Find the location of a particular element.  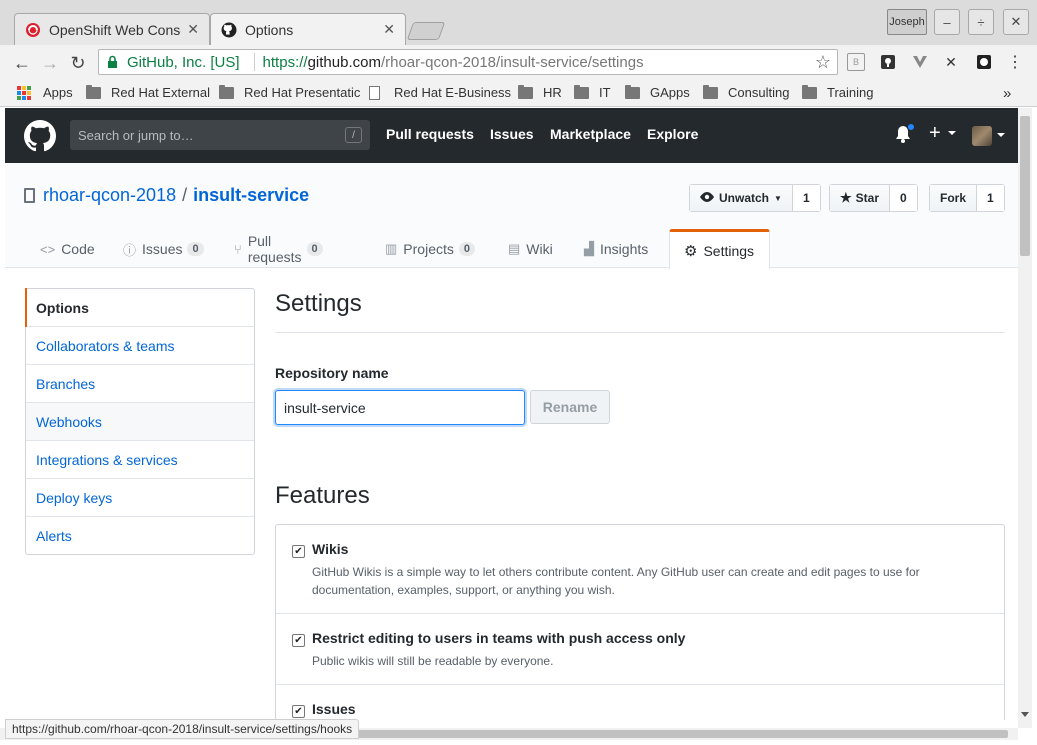

repo-owner-link: rhoar-qcon-2018 is located at coordinates (109, 195).